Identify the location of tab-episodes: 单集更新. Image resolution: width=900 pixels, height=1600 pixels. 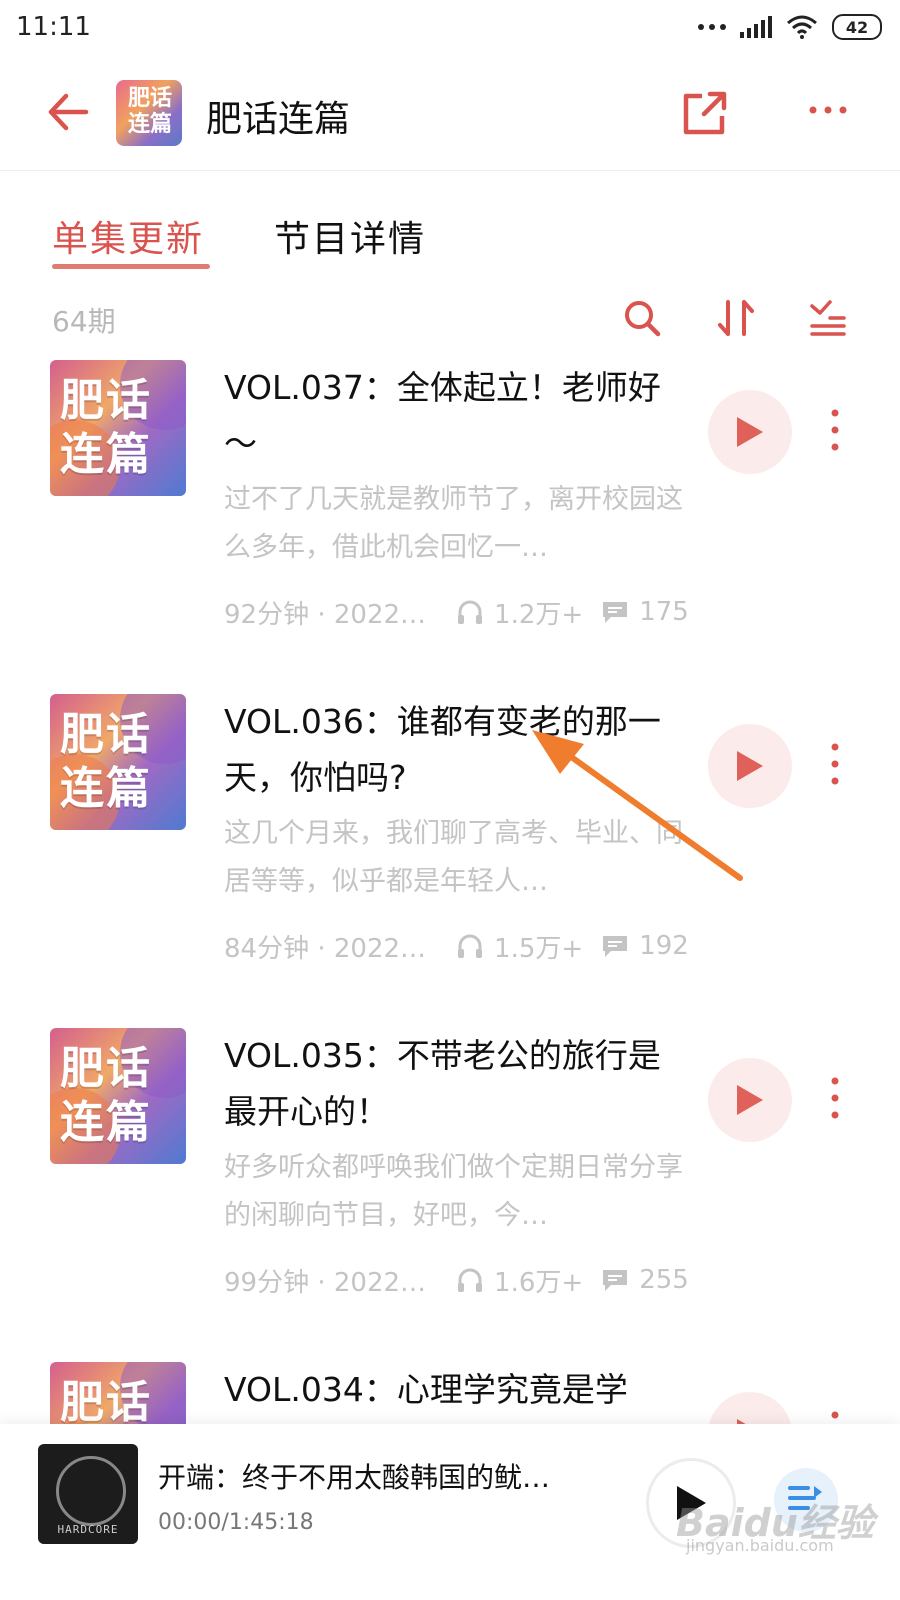
(128, 236).